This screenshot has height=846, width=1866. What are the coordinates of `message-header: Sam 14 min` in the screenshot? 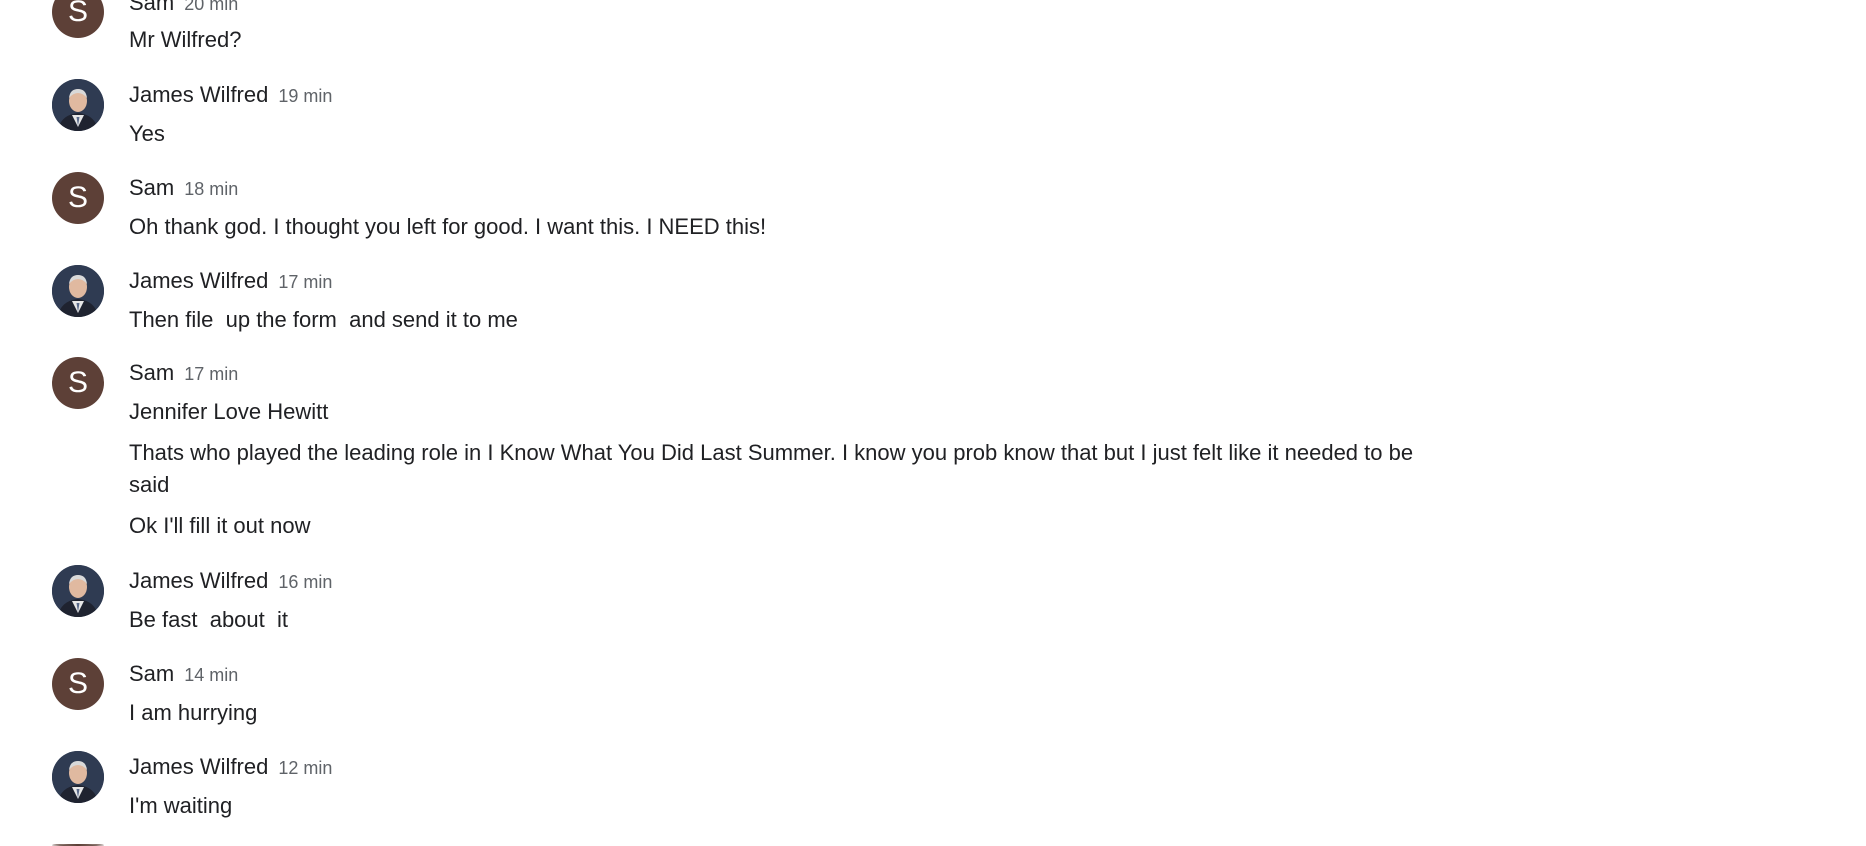 It's located at (183, 674).